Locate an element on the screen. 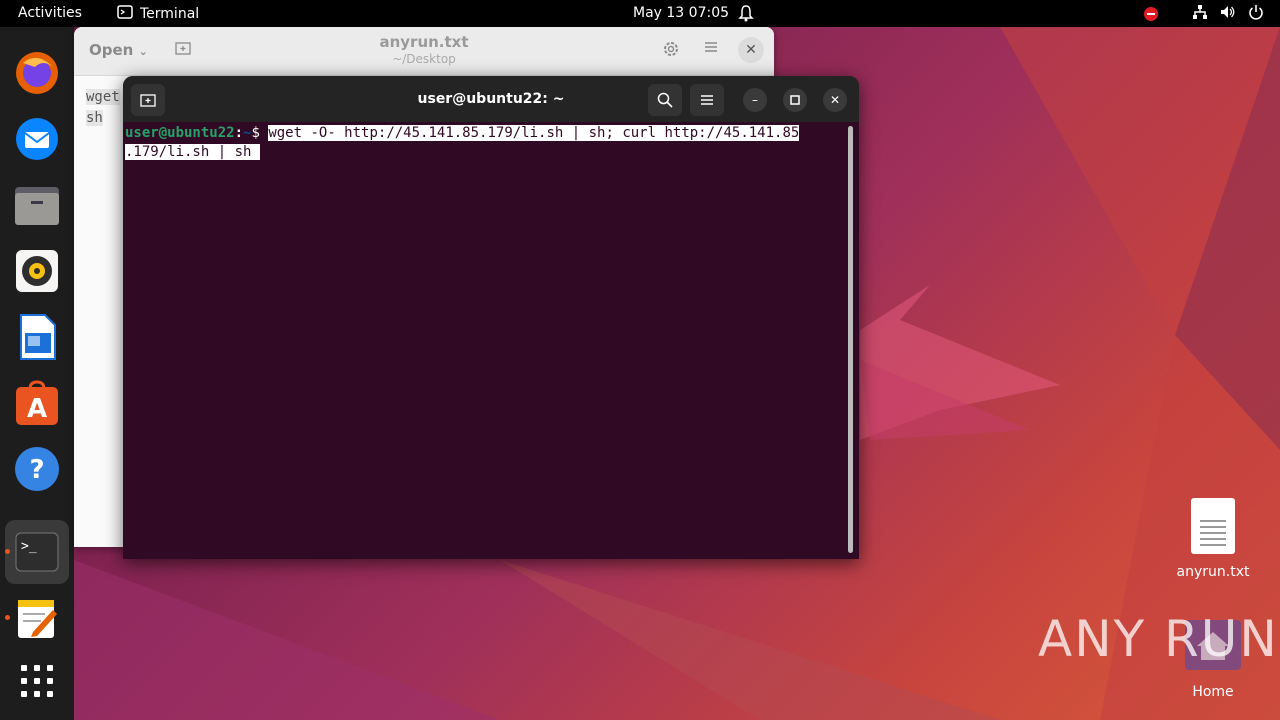 This screenshot has height=720, width=1280. app-menu-label: Terminal is located at coordinates (170, 14).